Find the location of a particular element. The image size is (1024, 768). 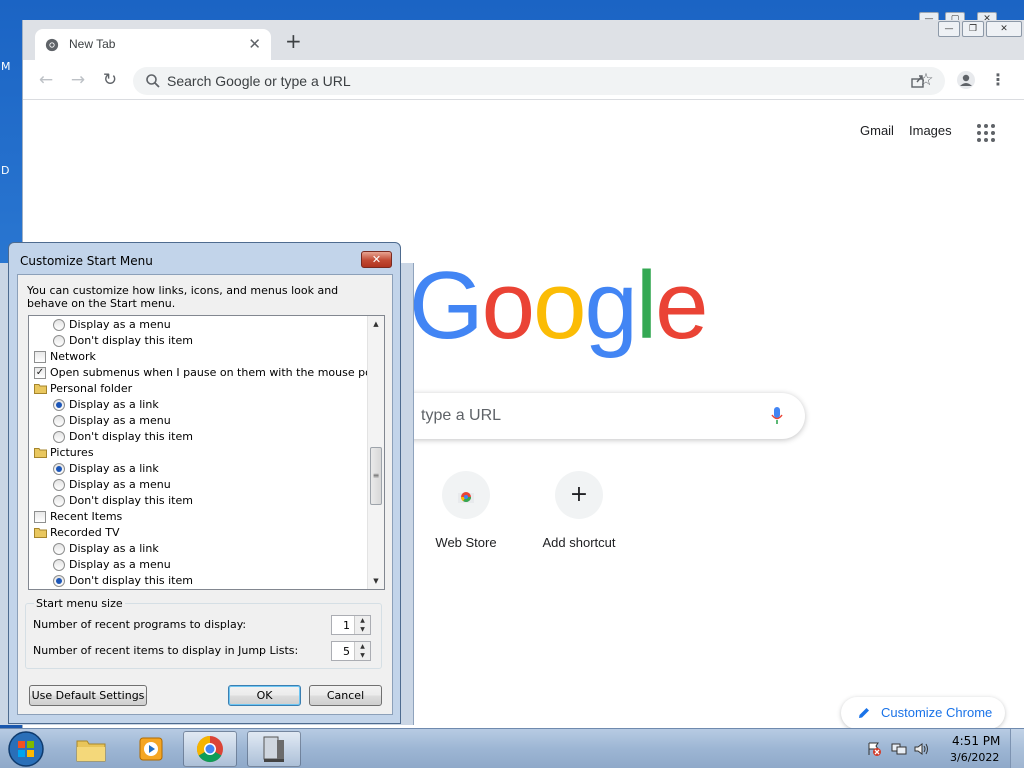

cancel-button: Cancel is located at coordinates (345, 695).